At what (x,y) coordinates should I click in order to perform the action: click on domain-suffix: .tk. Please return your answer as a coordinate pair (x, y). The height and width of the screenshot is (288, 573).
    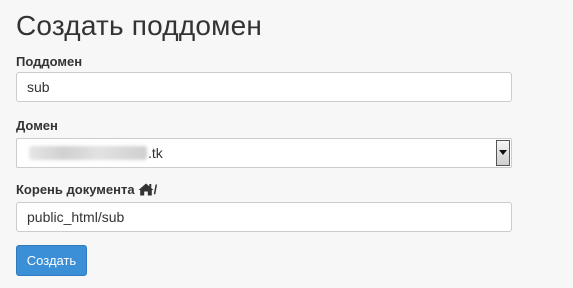
    Looking at the image, I should click on (155, 153).